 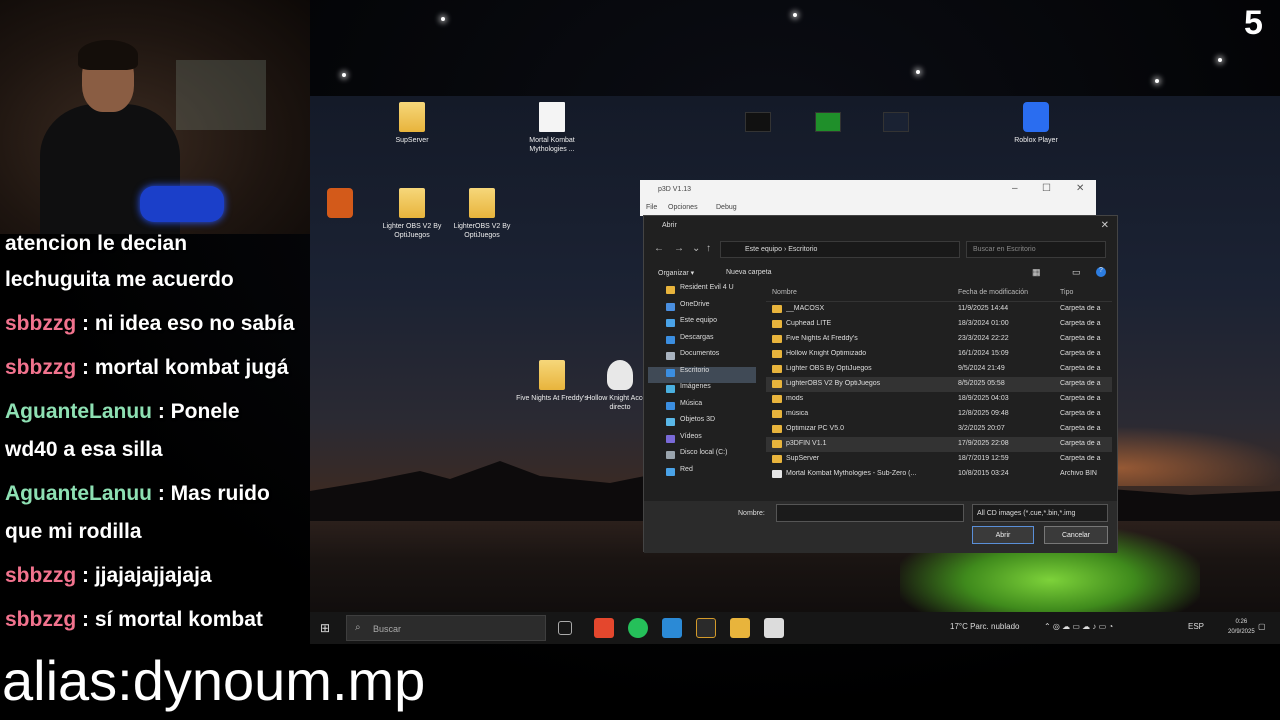 What do you see at coordinates (565, 628) in the screenshot?
I see `task-view-icon` at bounding box center [565, 628].